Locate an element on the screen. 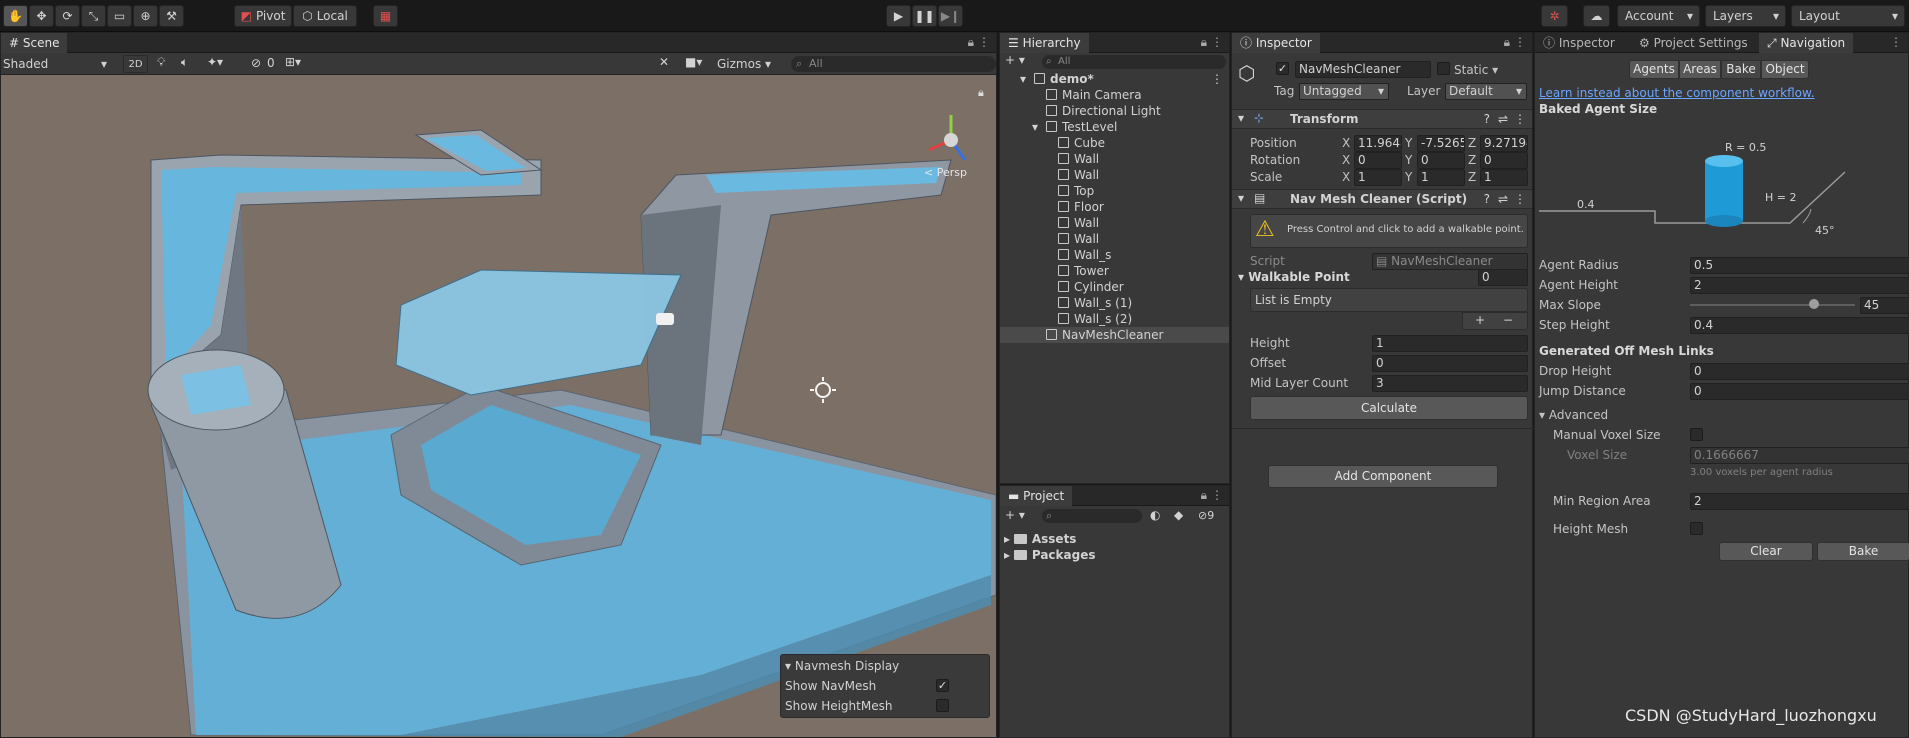  max-slope-input: 45 is located at coordinates (1884, 305).